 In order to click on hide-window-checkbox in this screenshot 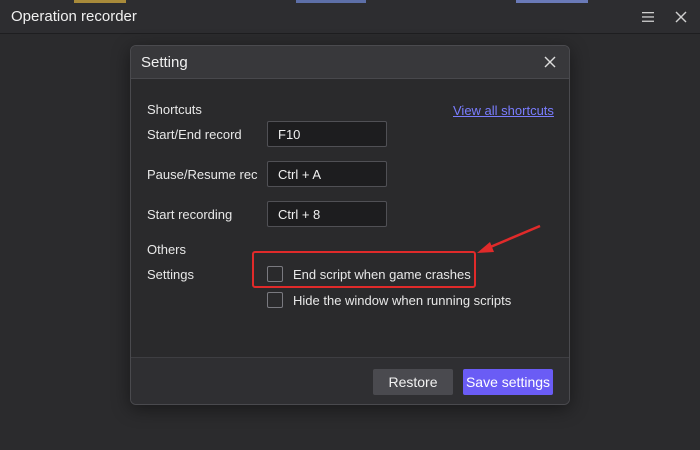, I will do `click(275, 300)`.